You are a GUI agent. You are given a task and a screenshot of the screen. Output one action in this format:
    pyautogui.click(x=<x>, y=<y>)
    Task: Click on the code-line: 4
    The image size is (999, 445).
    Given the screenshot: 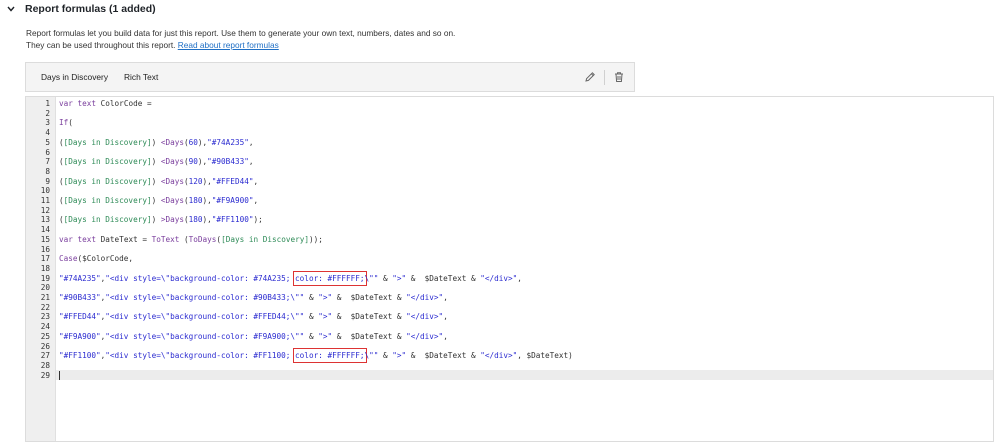 What is the action you would take?
    pyautogui.click(x=509, y=133)
    